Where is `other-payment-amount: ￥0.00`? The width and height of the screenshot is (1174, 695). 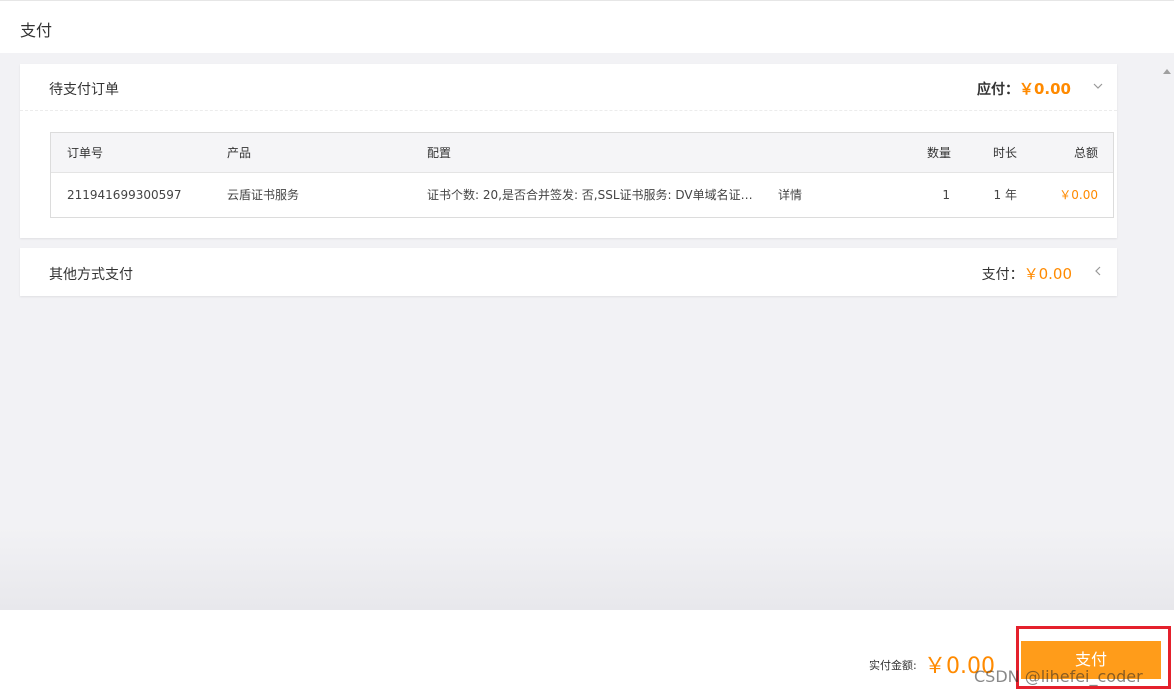 other-payment-amount: ￥0.00 is located at coordinates (1047, 274).